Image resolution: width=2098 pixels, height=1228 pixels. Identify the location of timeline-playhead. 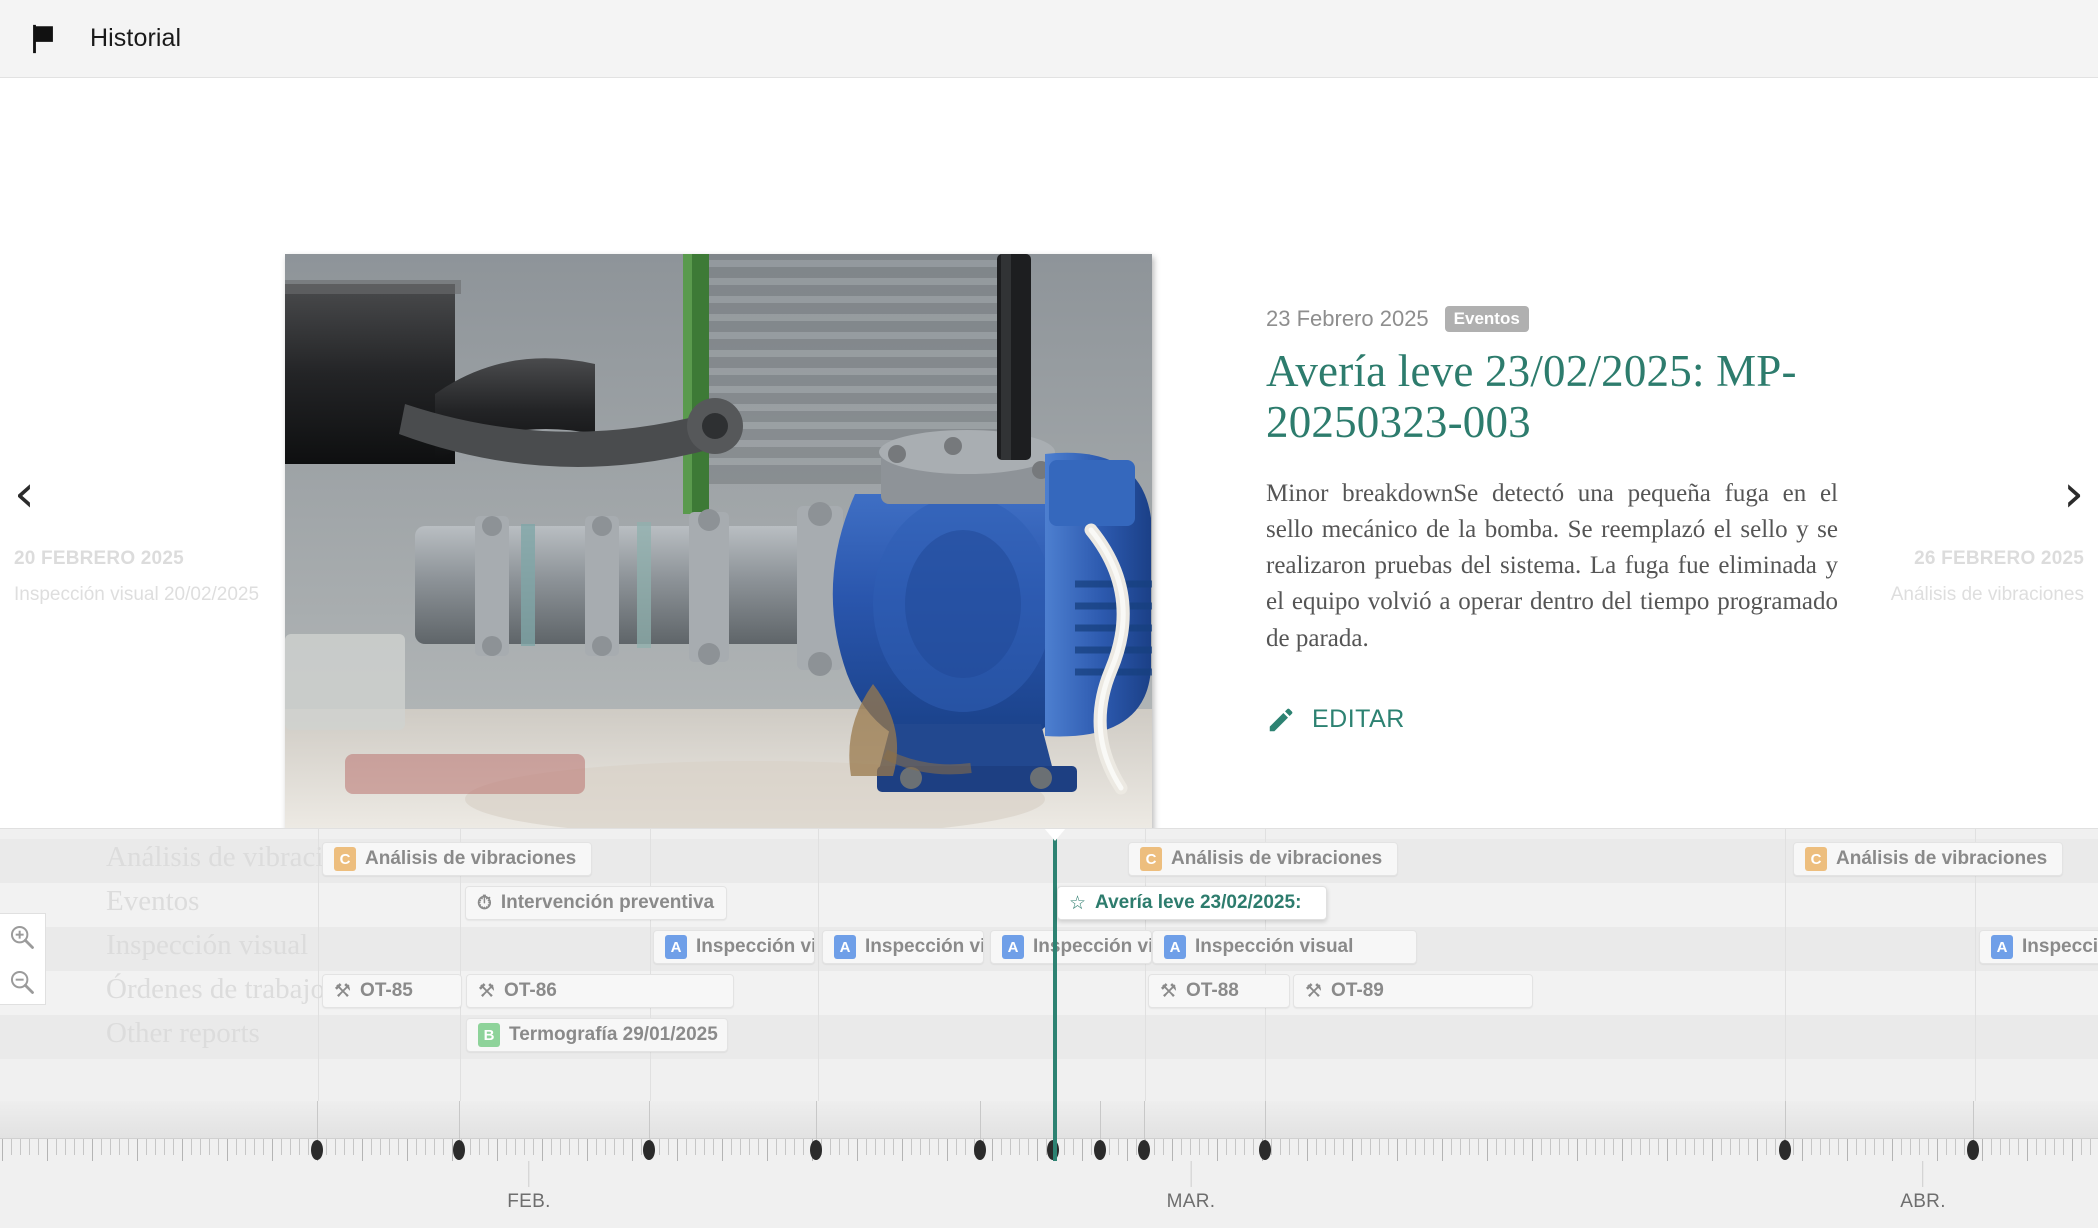
(1055, 965).